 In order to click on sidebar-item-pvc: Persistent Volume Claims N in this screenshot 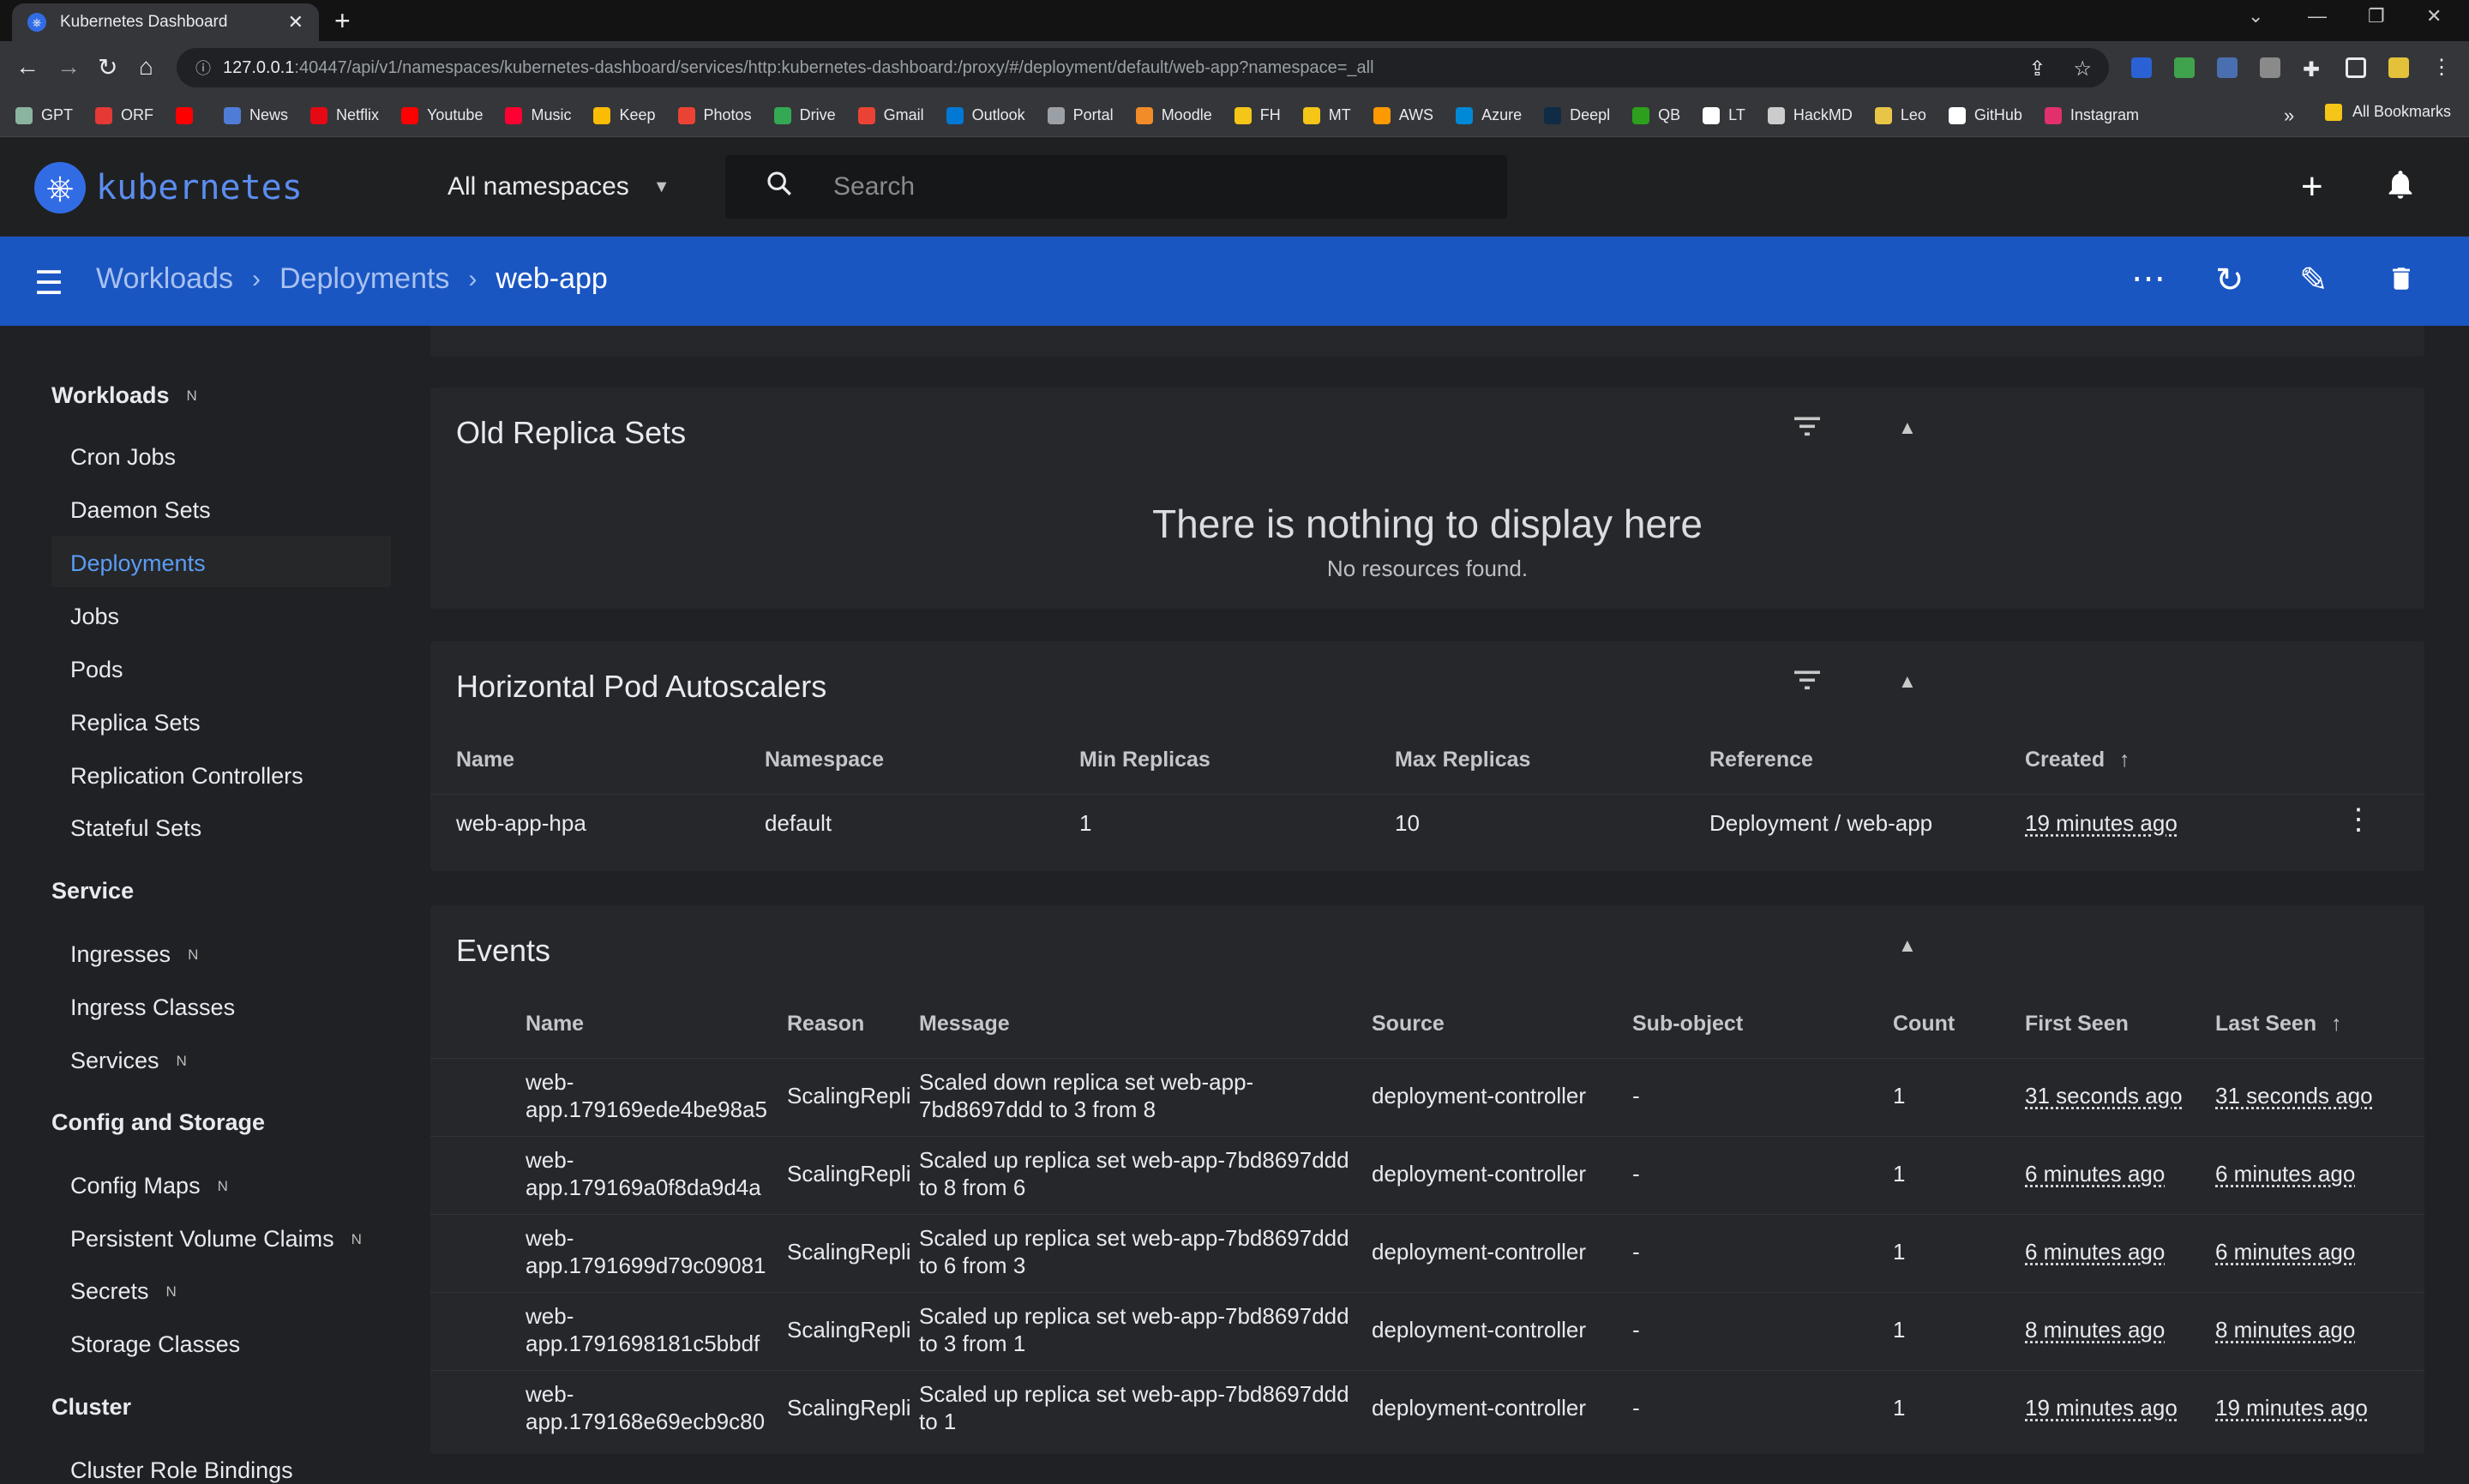, I will do `click(216, 1239)`.